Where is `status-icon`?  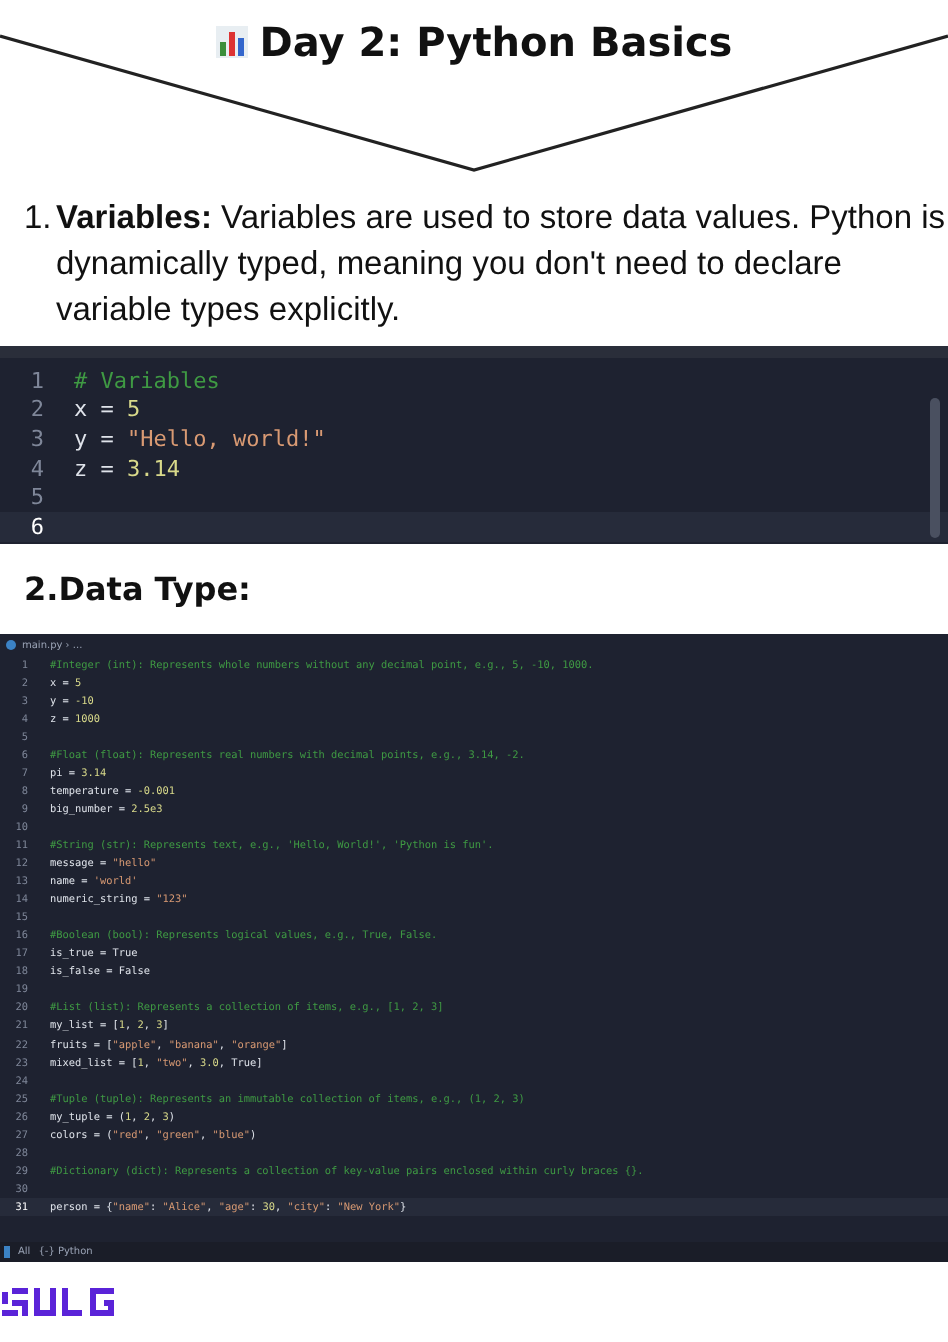 status-icon is located at coordinates (7, 1252).